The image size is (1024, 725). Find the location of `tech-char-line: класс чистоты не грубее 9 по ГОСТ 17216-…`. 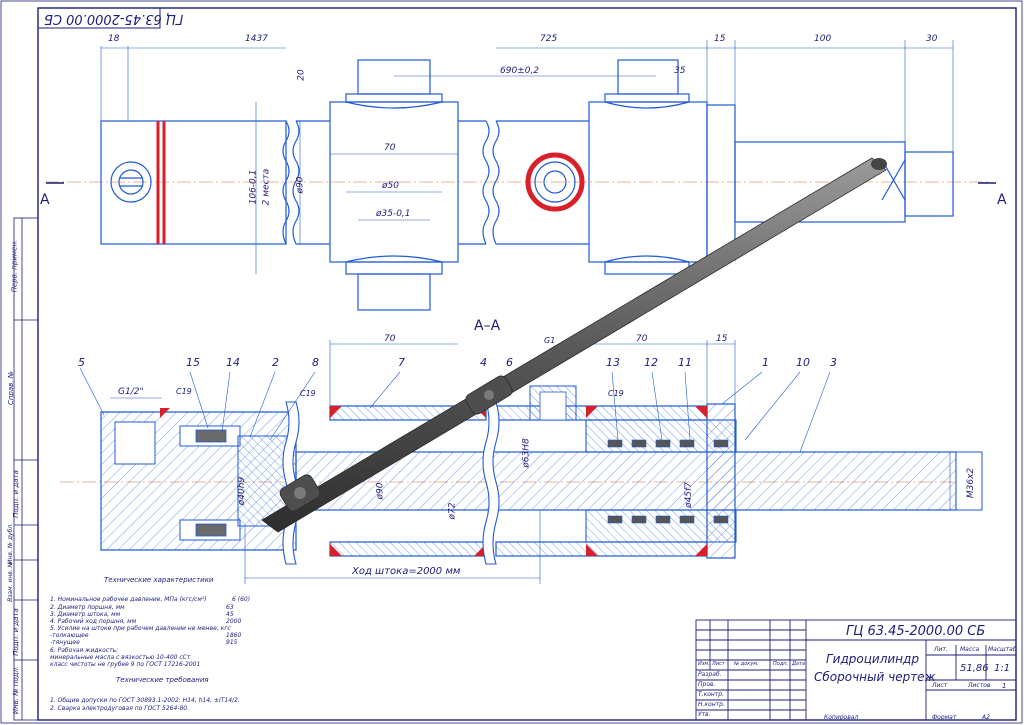

tech-char-line: класс чистоты не грубее 9 по ГОСТ 17216-… is located at coordinates (125, 664).